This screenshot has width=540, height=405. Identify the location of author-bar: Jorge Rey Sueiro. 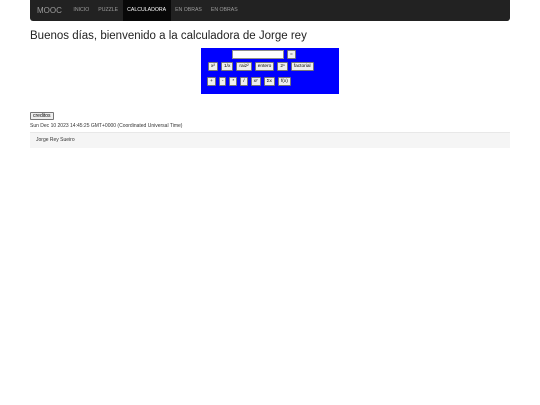
(270, 140).